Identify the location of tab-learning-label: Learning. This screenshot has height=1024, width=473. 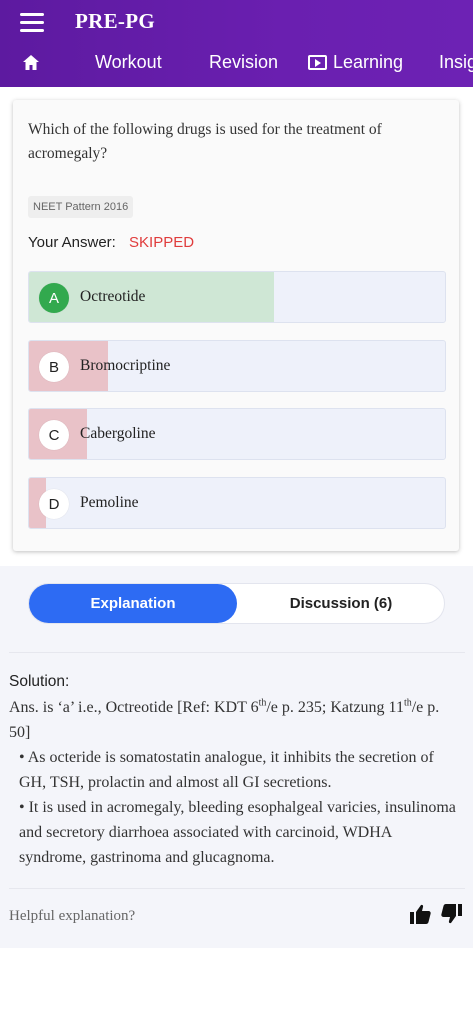
(368, 62).